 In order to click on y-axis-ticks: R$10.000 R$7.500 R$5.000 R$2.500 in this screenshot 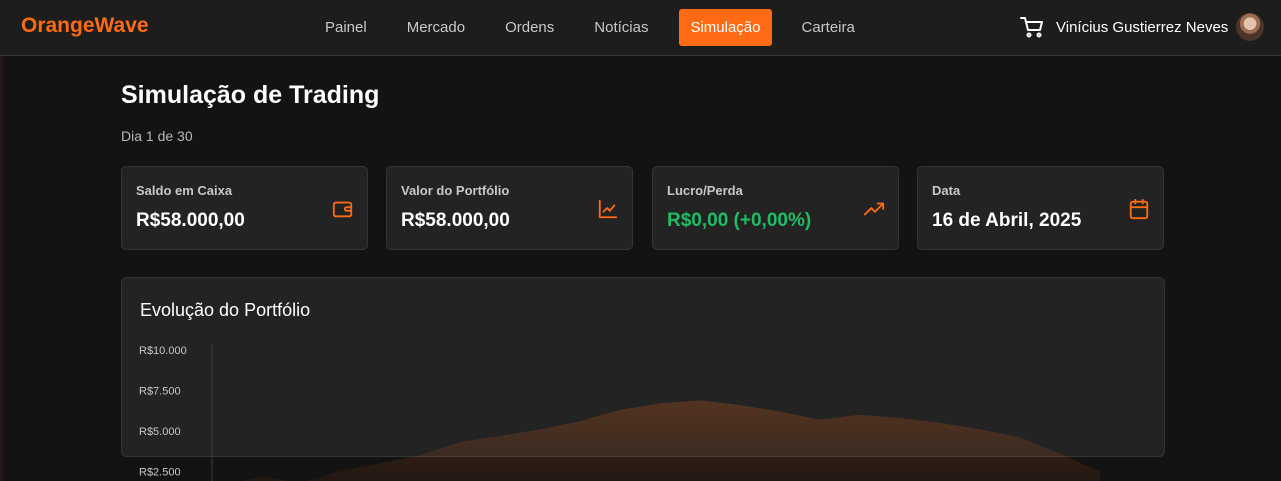, I will do `click(163, 412)`.